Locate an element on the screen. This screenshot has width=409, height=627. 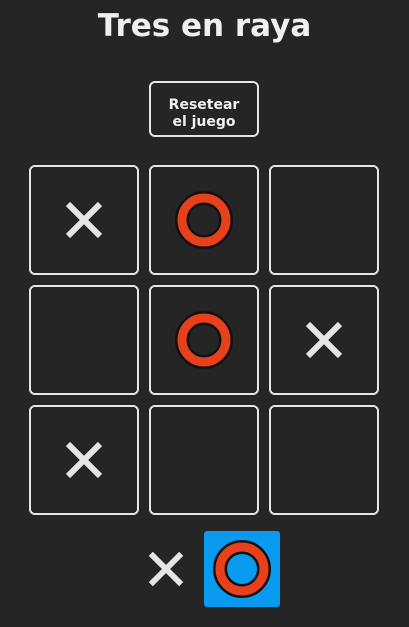
turn-indicator is located at coordinates (204, 569).